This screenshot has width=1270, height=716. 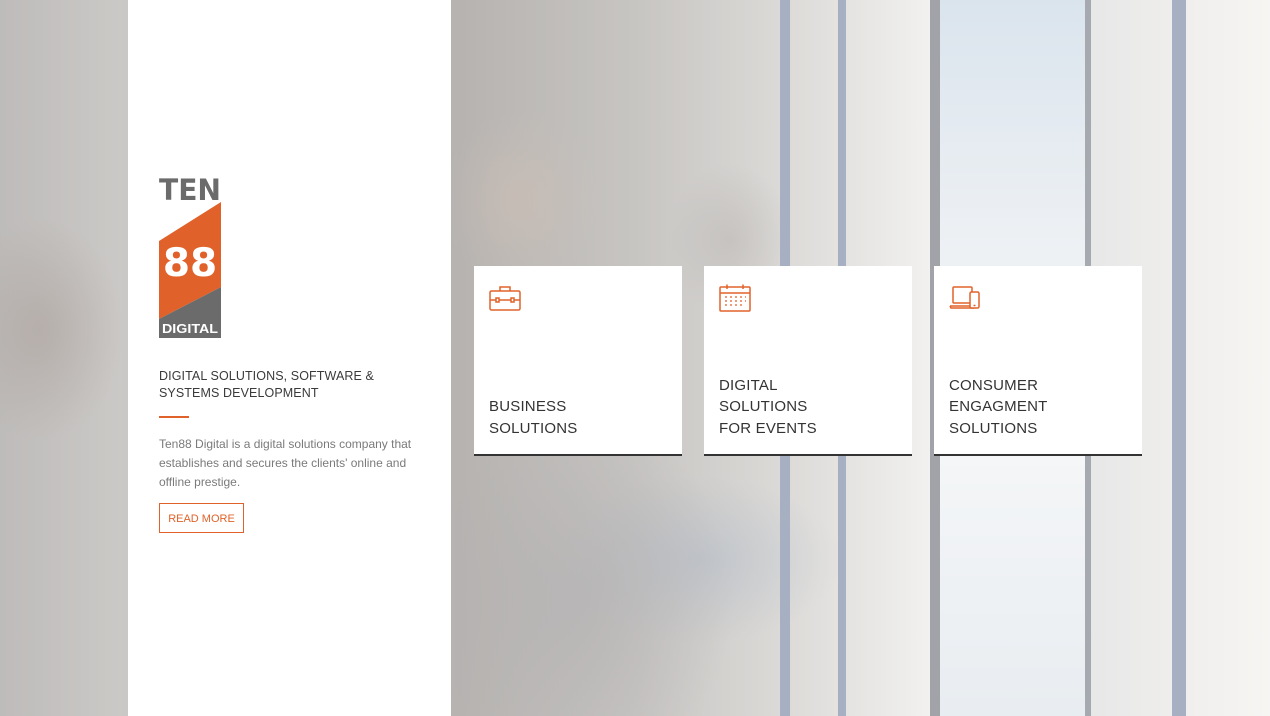 What do you see at coordinates (965, 298) in the screenshot?
I see `devices-icon` at bounding box center [965, 298].